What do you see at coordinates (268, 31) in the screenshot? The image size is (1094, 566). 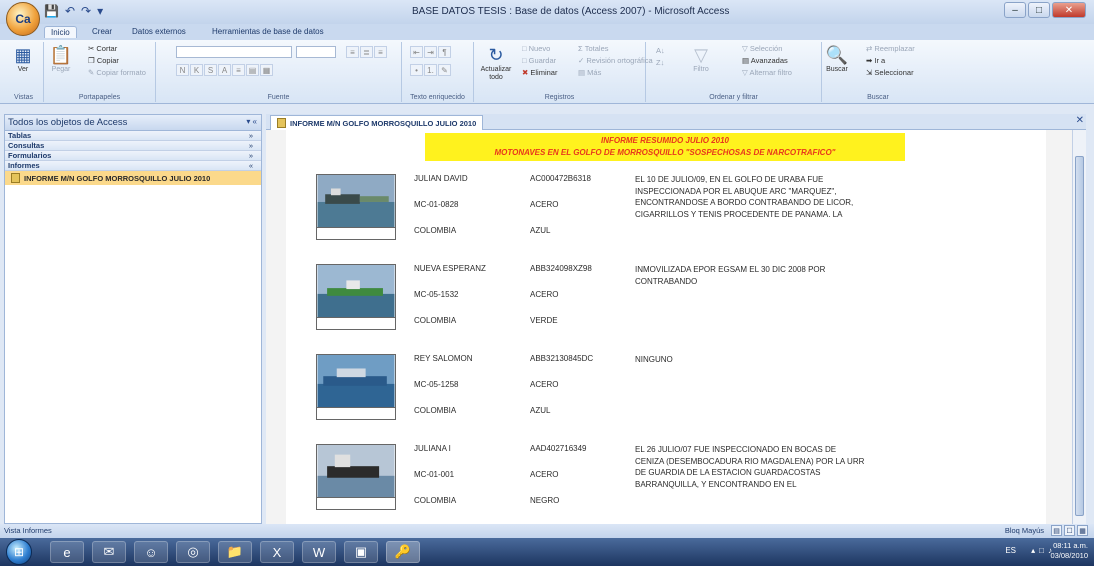 I see `tab-herramientas: Herramientas de base de datos` at bounding box center [268, 31].